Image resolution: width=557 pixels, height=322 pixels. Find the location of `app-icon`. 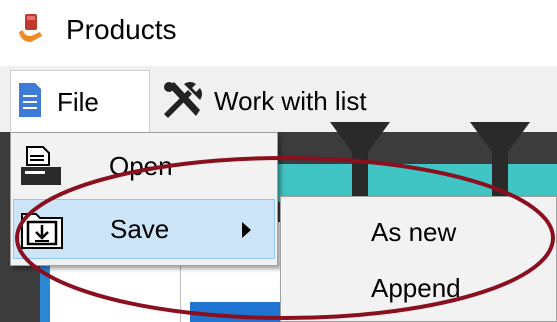

app-icon is located at coordinates (30, 28).